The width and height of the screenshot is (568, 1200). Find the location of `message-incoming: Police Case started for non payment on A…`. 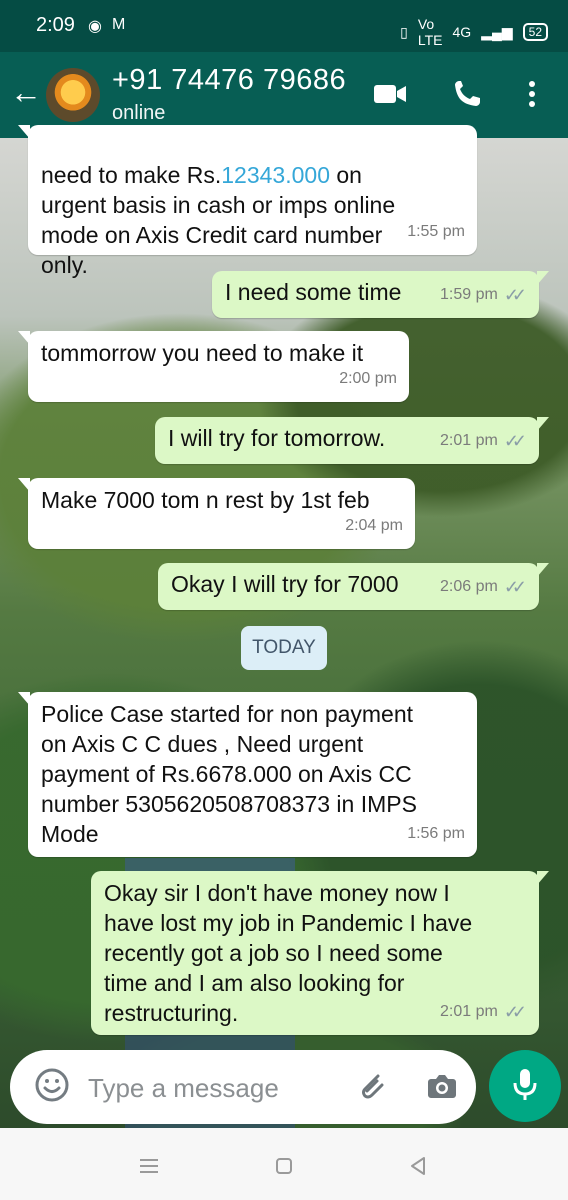

message-incoming: Police Case started for non payment on A… is located at coordinates (247, 774).